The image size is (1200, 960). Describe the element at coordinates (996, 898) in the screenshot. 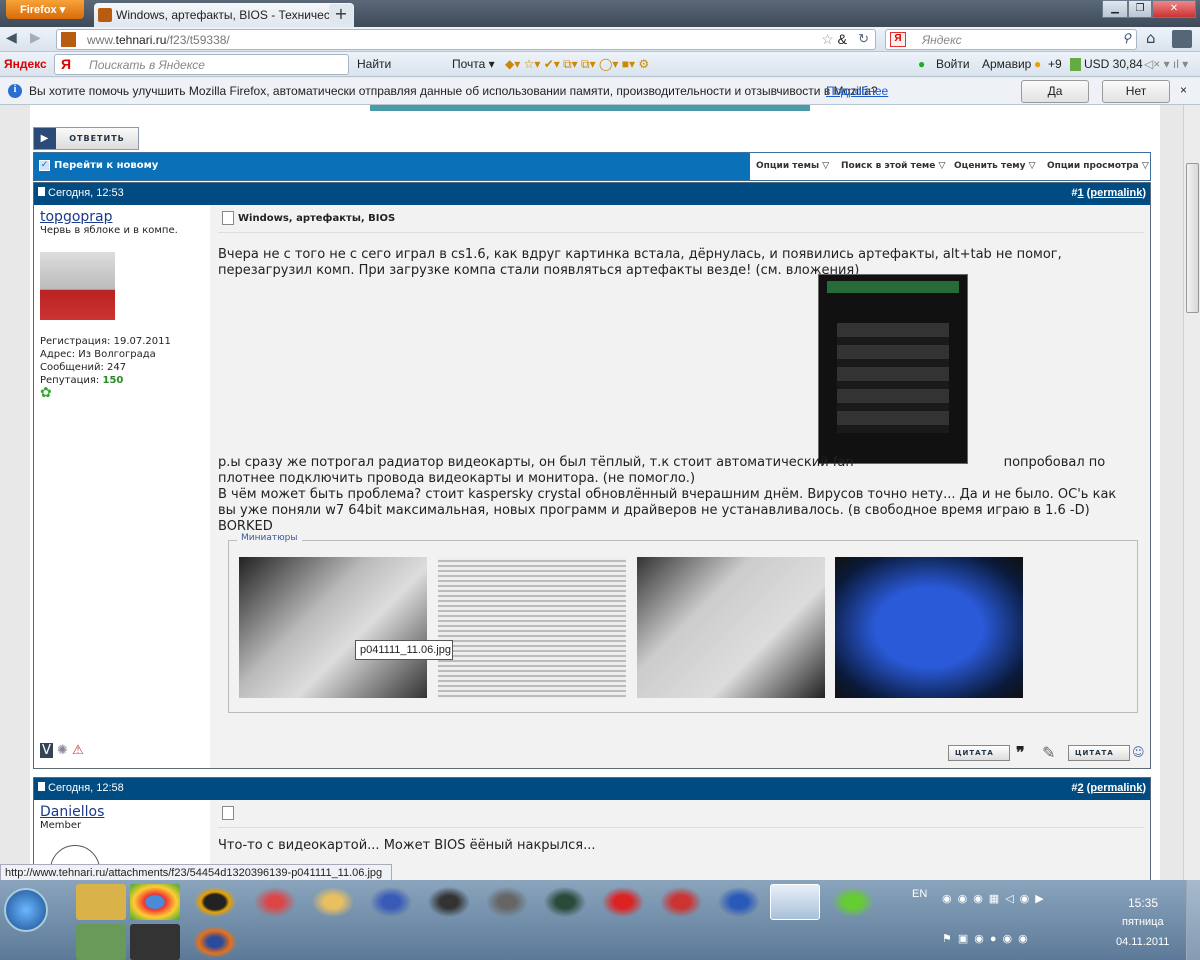

I see `tray-icons: ◉◉◉▦◁◉▶` at that location.